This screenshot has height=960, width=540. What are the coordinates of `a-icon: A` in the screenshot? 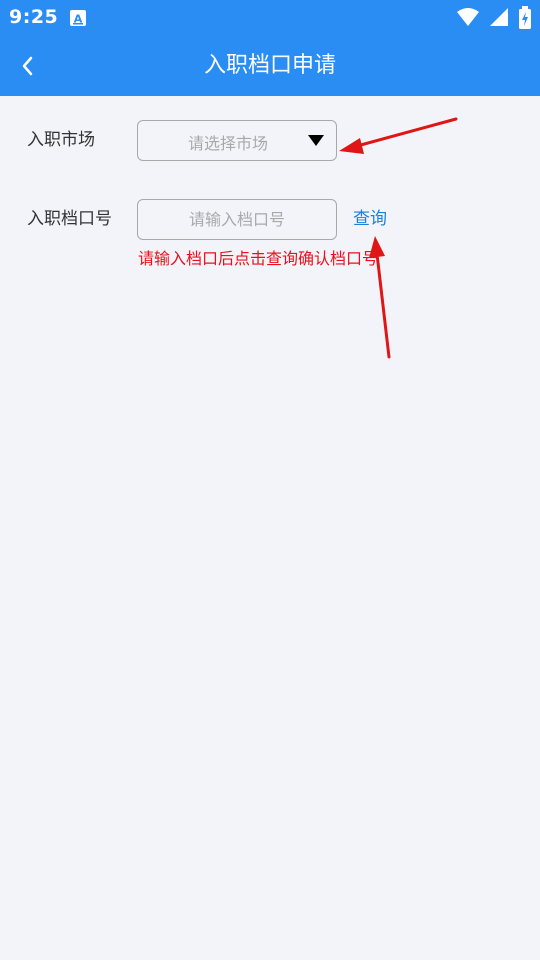 It's located at (78, 18).